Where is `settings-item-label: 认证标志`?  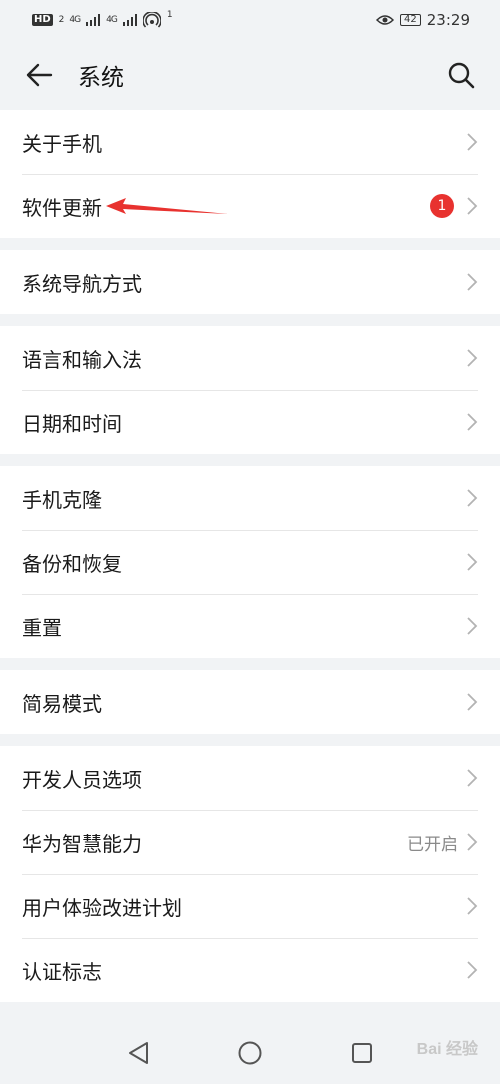
settings-item-label: 认证标志 is located at coordinates (62, 971).